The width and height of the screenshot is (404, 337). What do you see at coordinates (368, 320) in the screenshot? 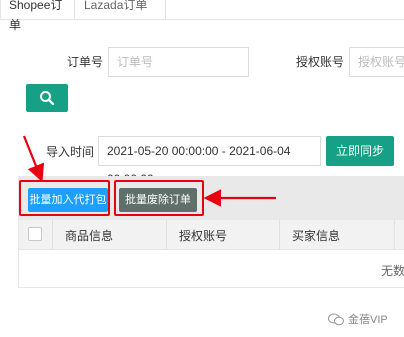
I see `watermark-text: 金蓓VIP` at bounding box center [368, 320].